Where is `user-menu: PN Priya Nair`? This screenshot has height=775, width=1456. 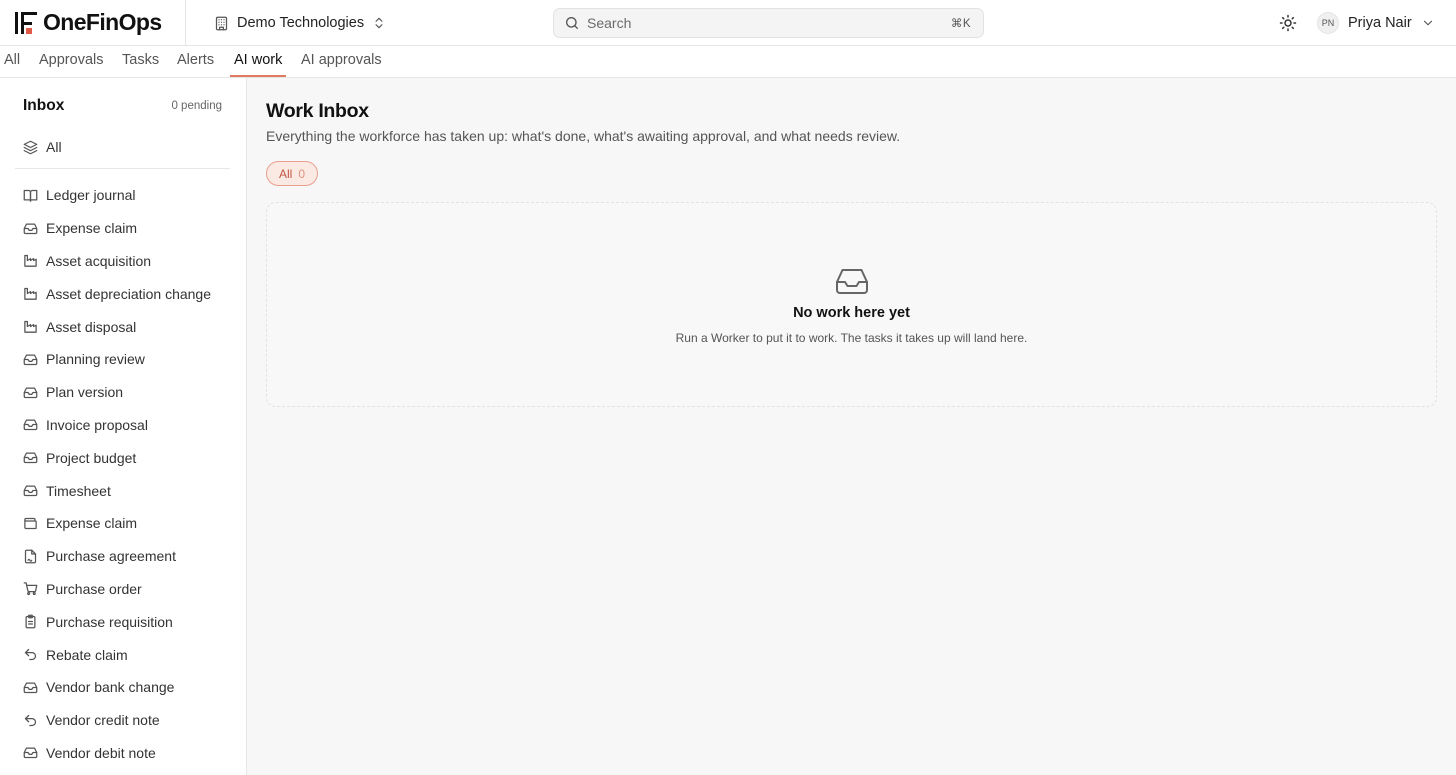
user-menu: PN Priya Nair is located at coordinates (1376, 23).